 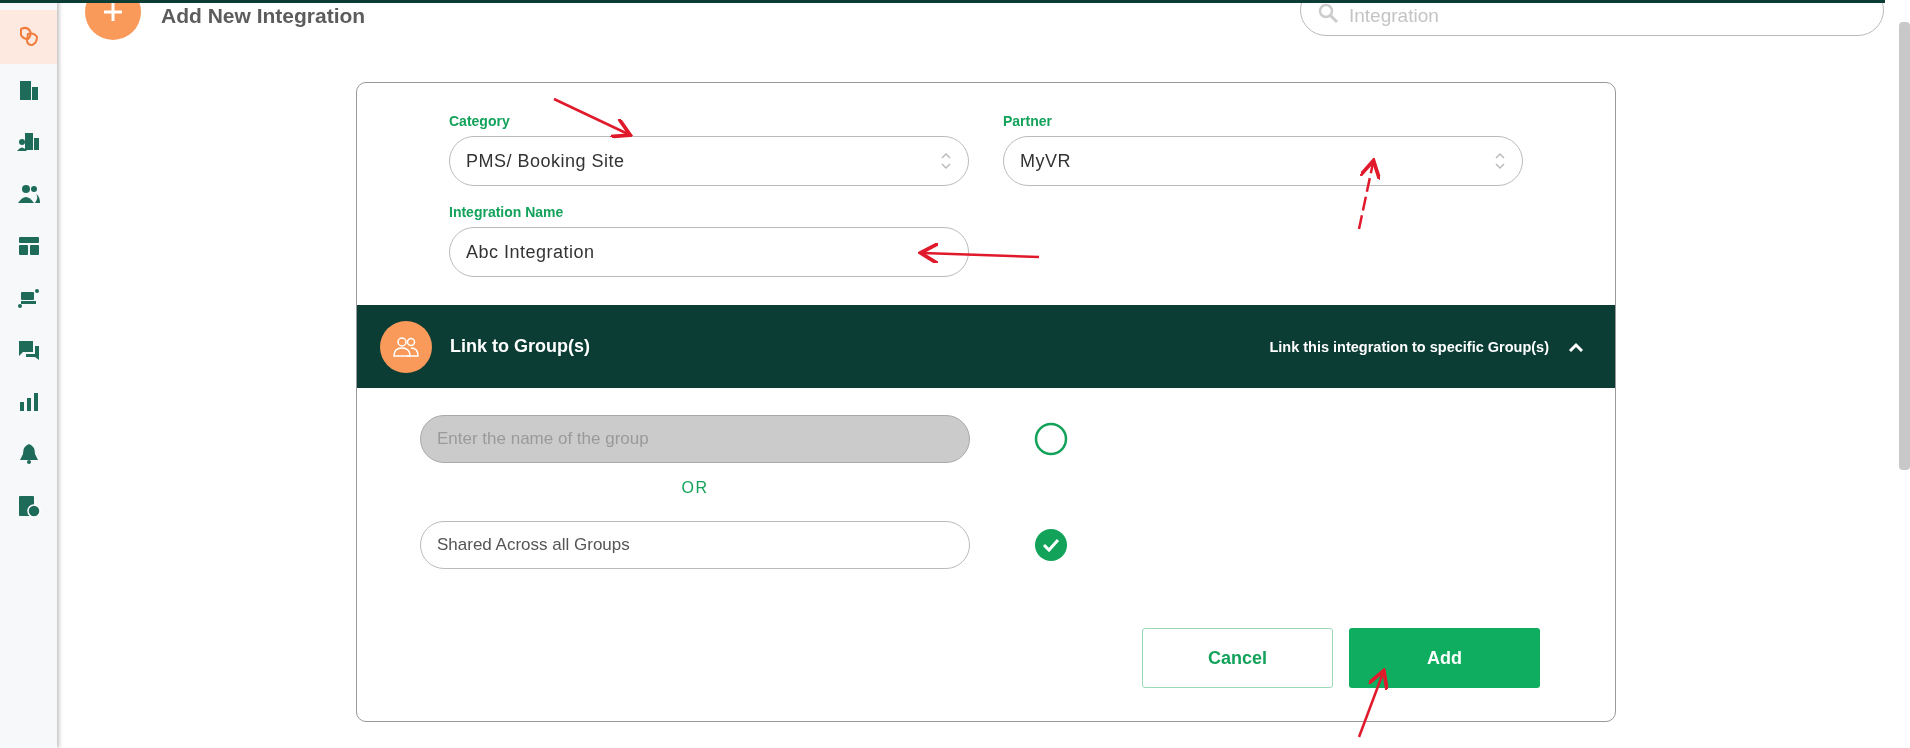 What do you see at coordinates (1904, 246) in the screenshot?
I see `scrollbar` at bounding box center [1904, 246].